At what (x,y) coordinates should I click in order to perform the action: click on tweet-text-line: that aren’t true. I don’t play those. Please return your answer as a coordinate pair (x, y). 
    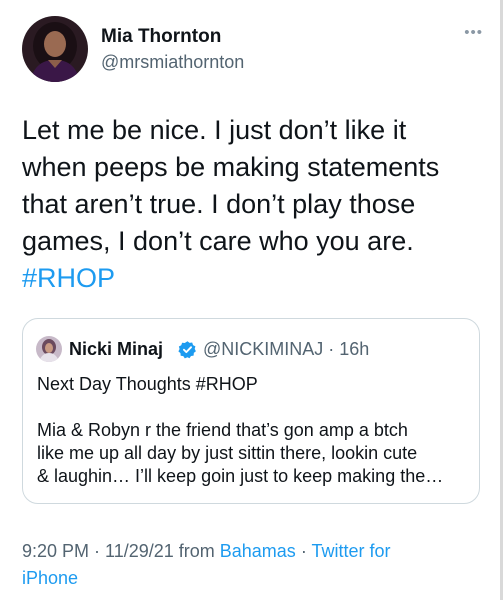
    Looking at the image, I should click on (219, 204).